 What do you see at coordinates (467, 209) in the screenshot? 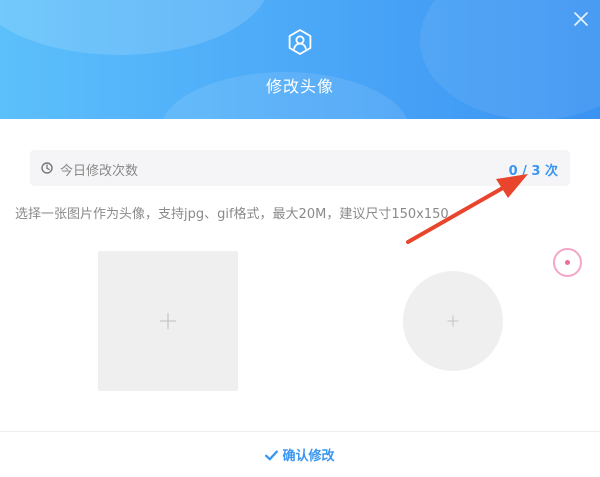
I see `annotation-arrow` at bounding box center [467, 209].